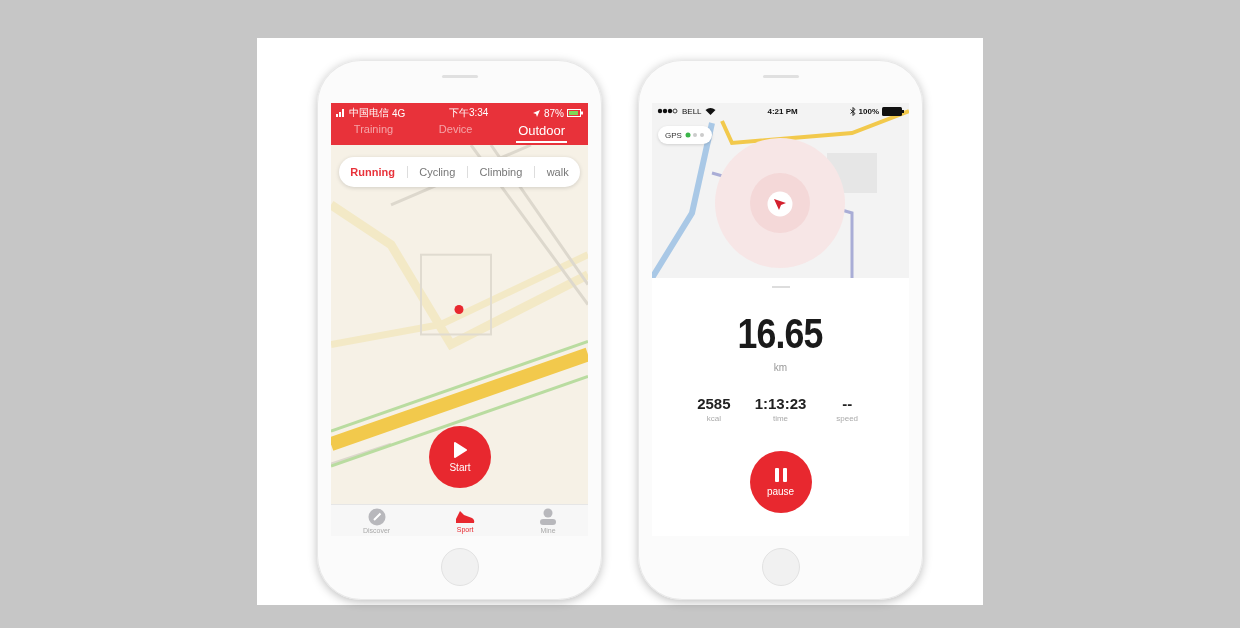 The height and width of the screenshot is (628, 1240). I want to click on pause-icon, so click(780, 474).